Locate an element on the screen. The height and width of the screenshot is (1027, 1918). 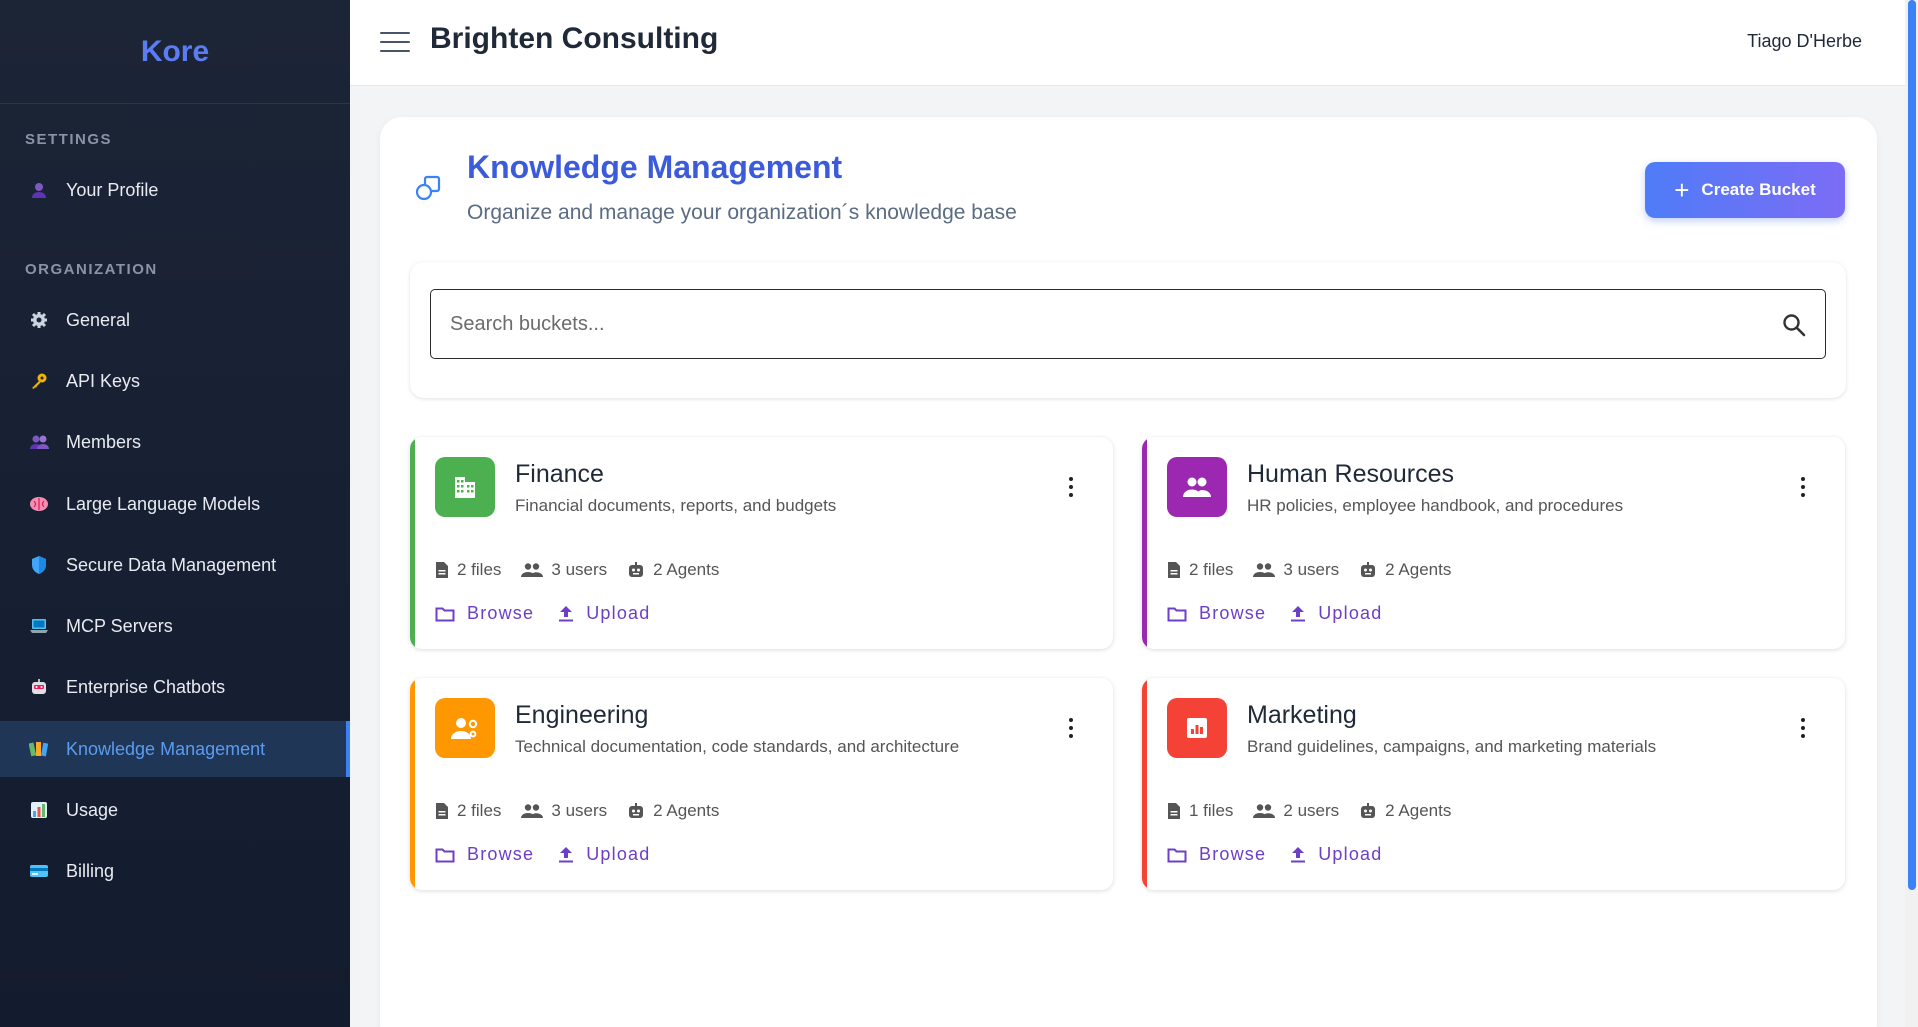
sidebar-item-mcp-servers: MCP Servers is located at coordinates (175, 626).